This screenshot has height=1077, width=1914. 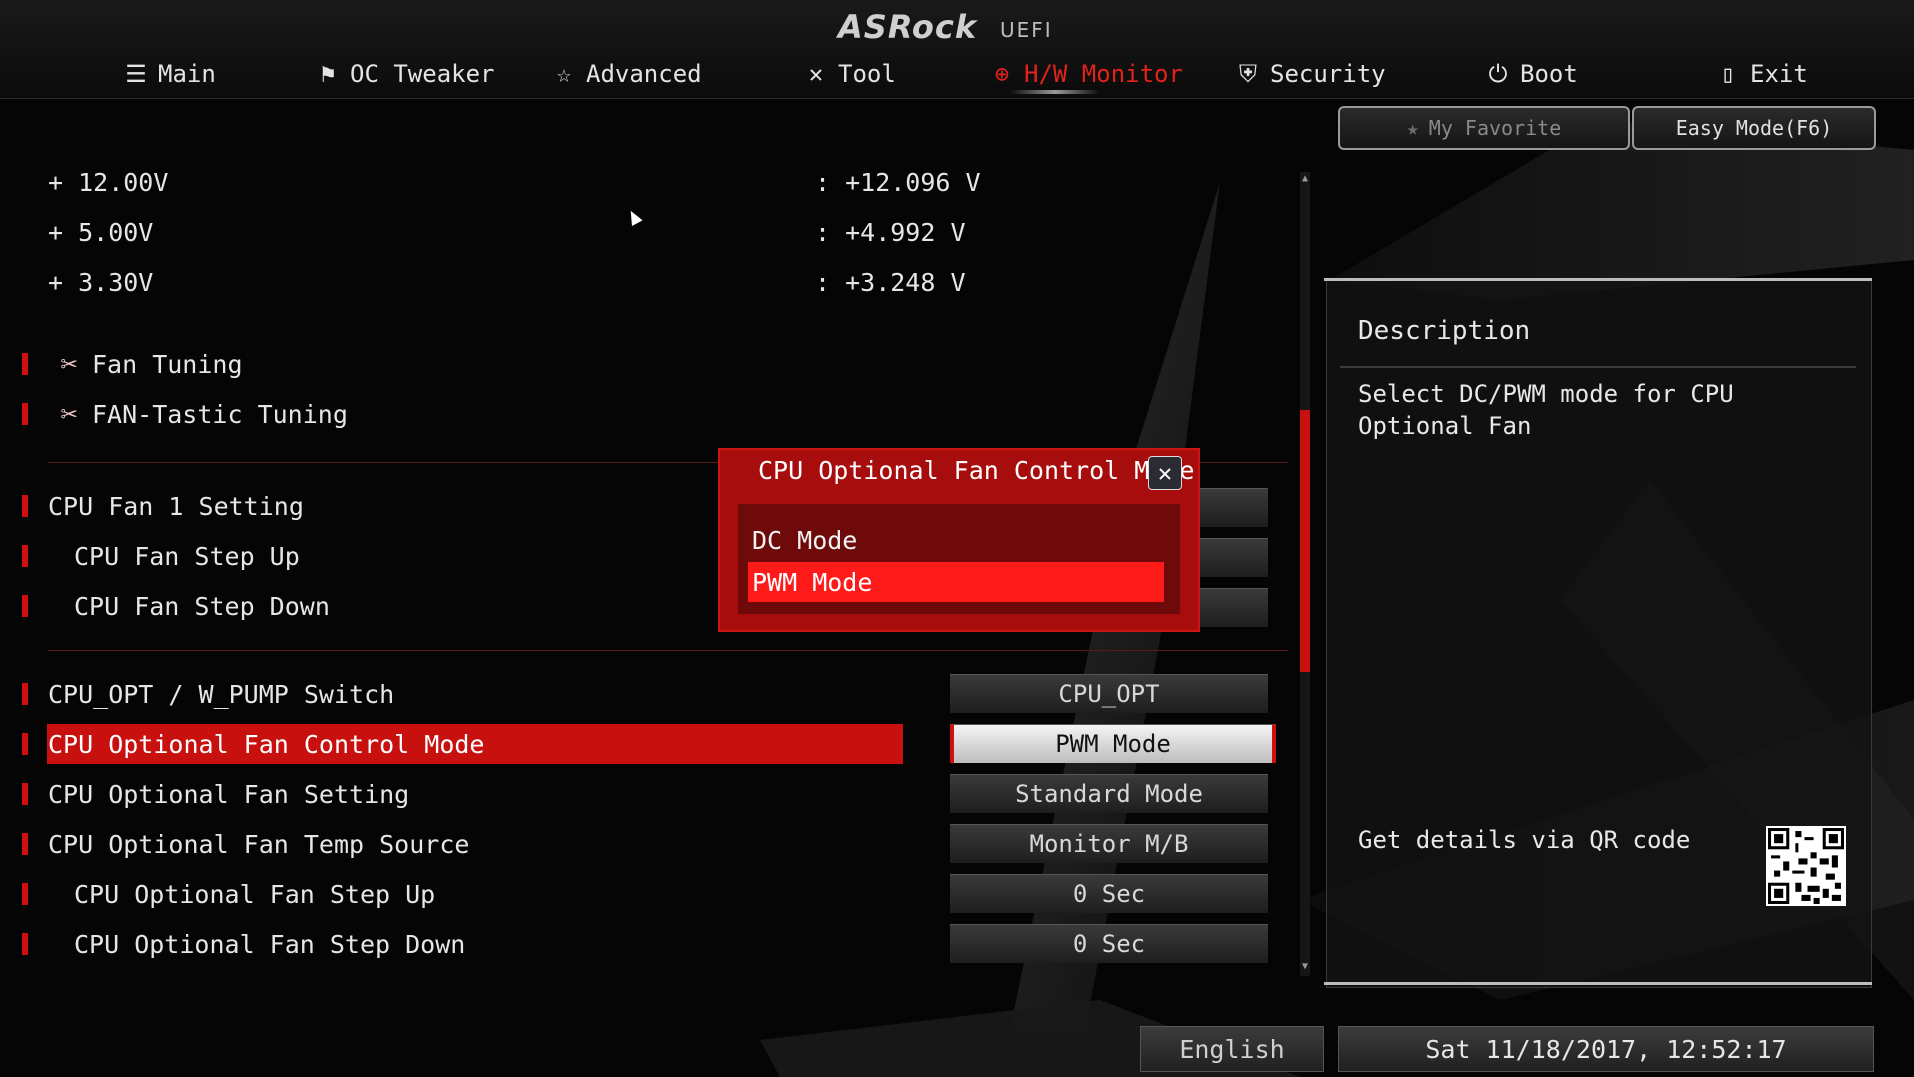 What do you see at coordinates (250, 364) in the screenshot?
I see `fan-tuning-item: ✂ Fan Tuning` at bounding box center [250, 364].